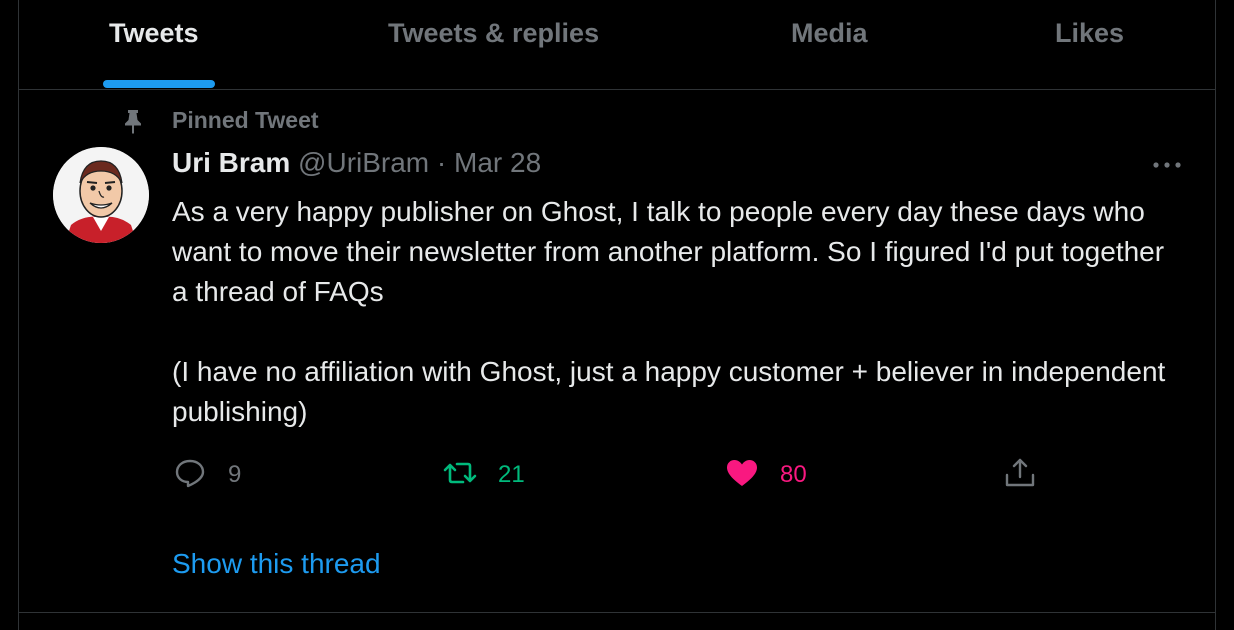 The image size is (1234, 630). I want to click on tweet-header: Uri Bram @UriBram · Mar 28, so click(356, 165).